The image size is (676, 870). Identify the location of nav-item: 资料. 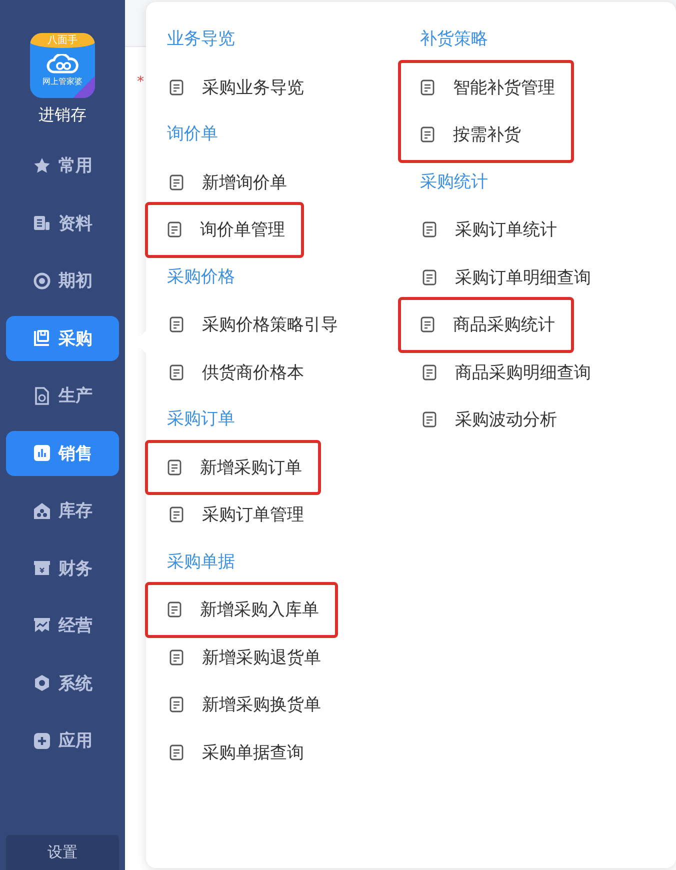
(62, 223).